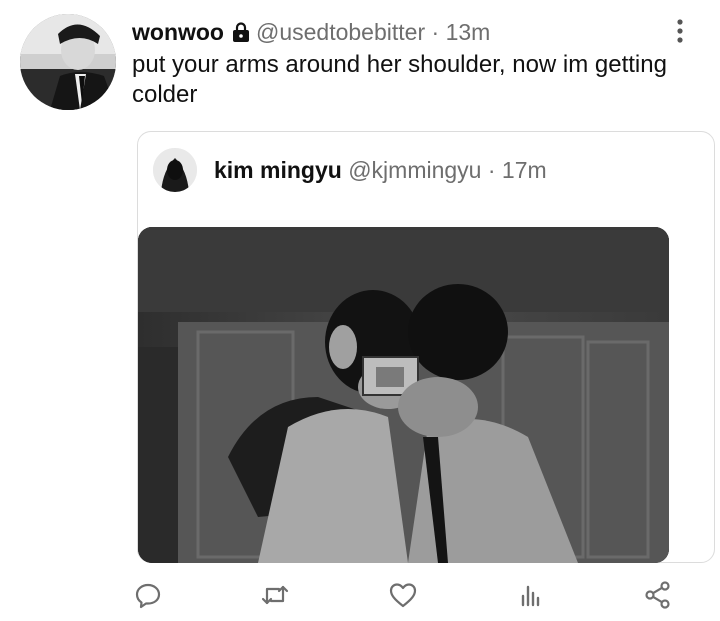  What do you see at coordinates (531, 595) in the screenshot?
I see `analytics-icon` at bounding box center [531, 595].